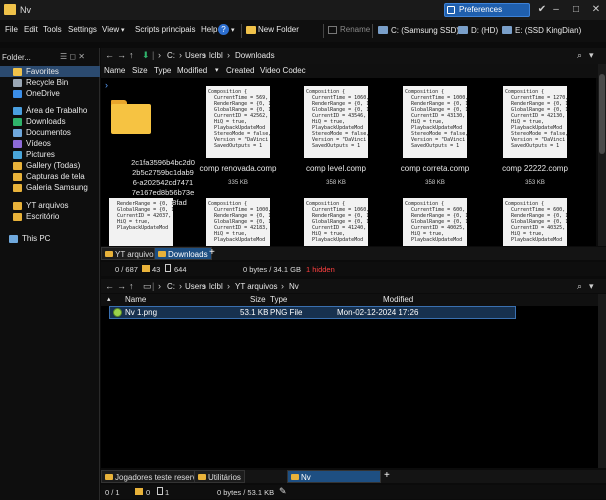 This screenshot has height=500, width=606. Describe the element at coordinates (72, 56) in the screenshot. I see `tree-options-icon: ☰ ◻ ✕` at that location.